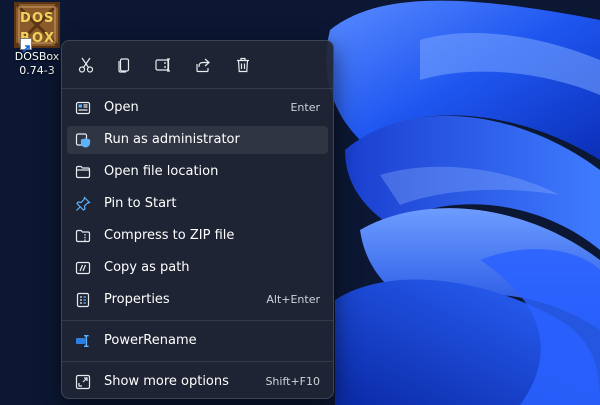  I want to click on delete-icon, so click(243, 65).